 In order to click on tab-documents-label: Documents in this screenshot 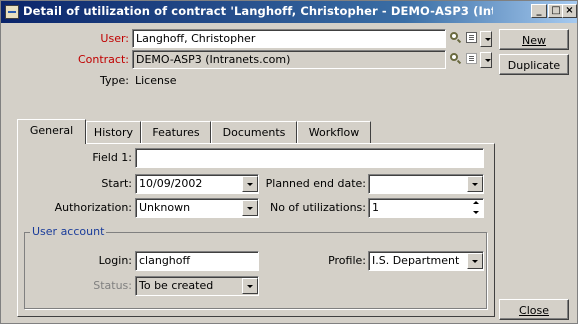, I will do `click(254, 132)`.